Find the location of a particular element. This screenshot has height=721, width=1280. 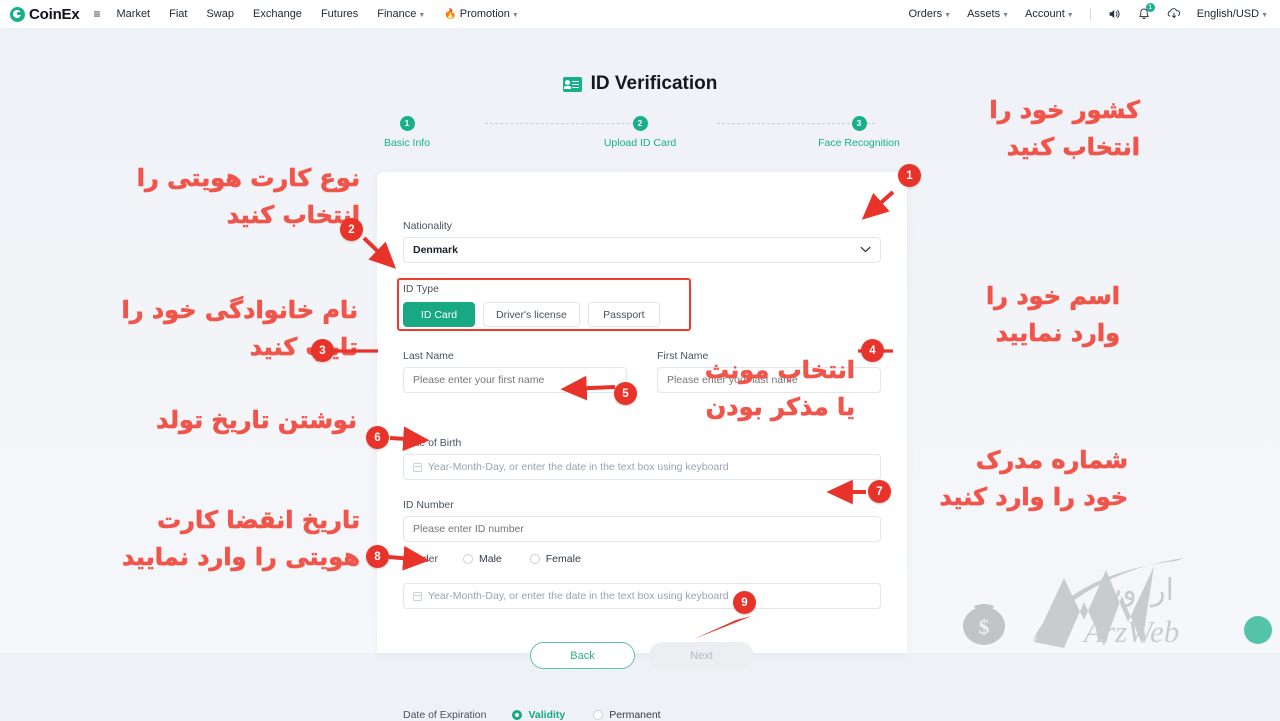

expiration-option-label: Validity is located at coordinates (547, 715).